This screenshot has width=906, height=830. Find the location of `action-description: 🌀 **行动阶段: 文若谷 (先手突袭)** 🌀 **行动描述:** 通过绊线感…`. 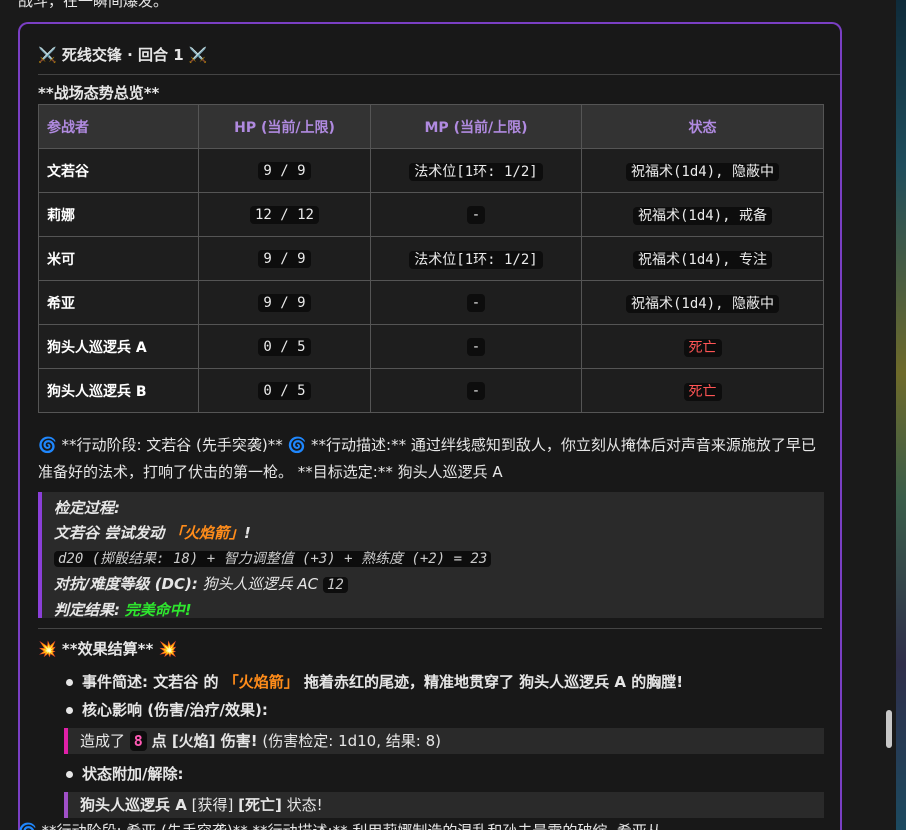

action-description: 🌀 **行动阶段: 文若谷 (先手突袭)** 🌀 **行动描述:** 通过绊线感… is located at coordinates (433, 459).